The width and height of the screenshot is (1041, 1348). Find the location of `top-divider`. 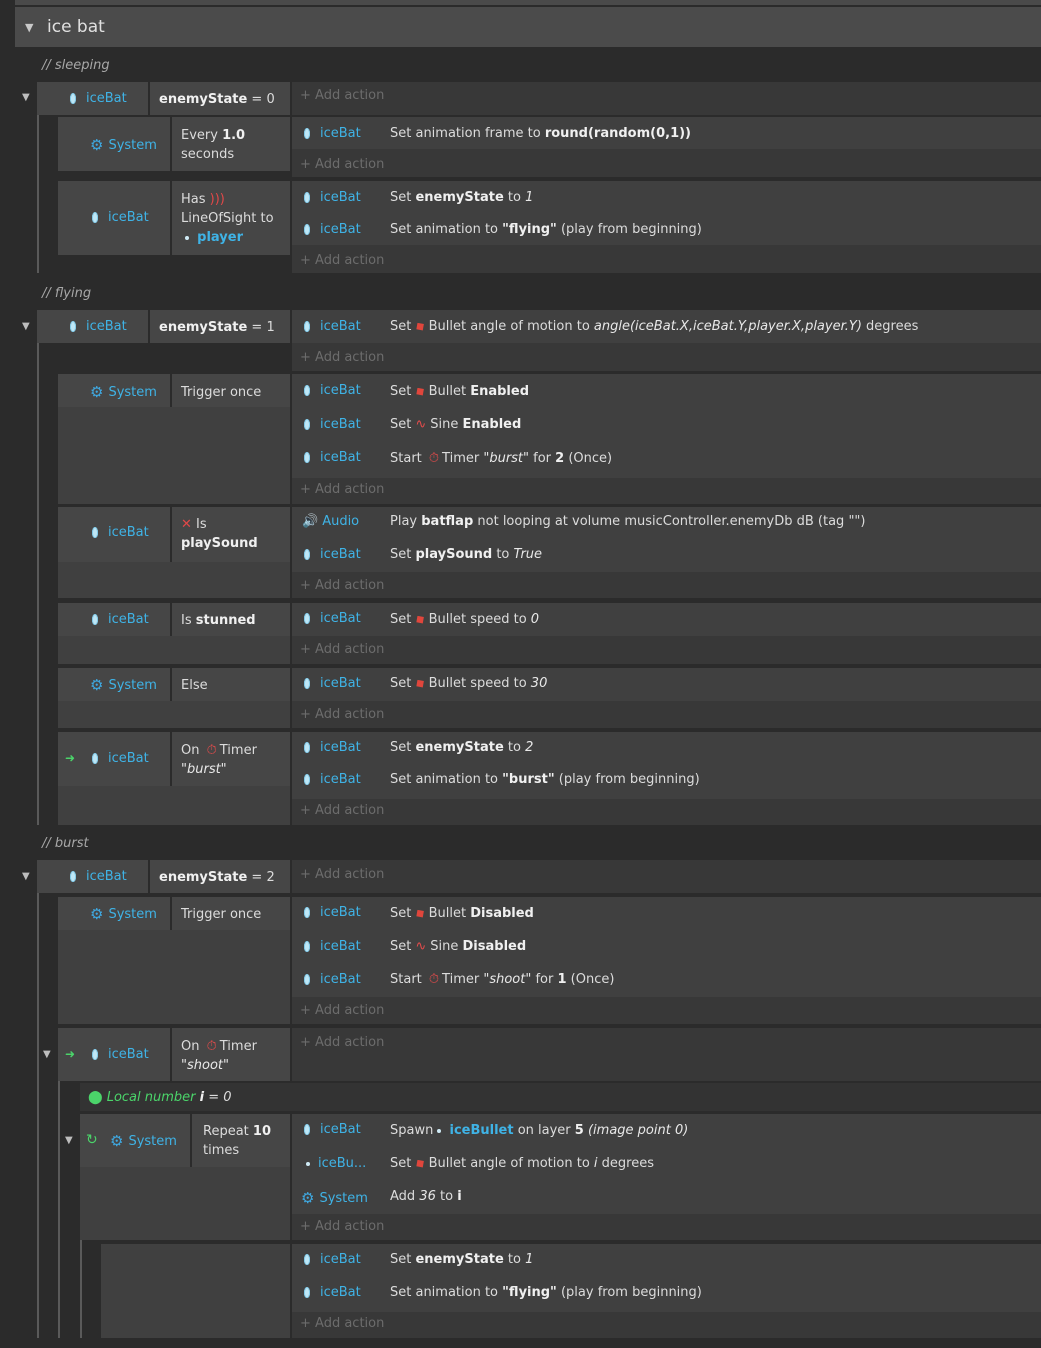

top-divider is located at coordinates (528, 2).